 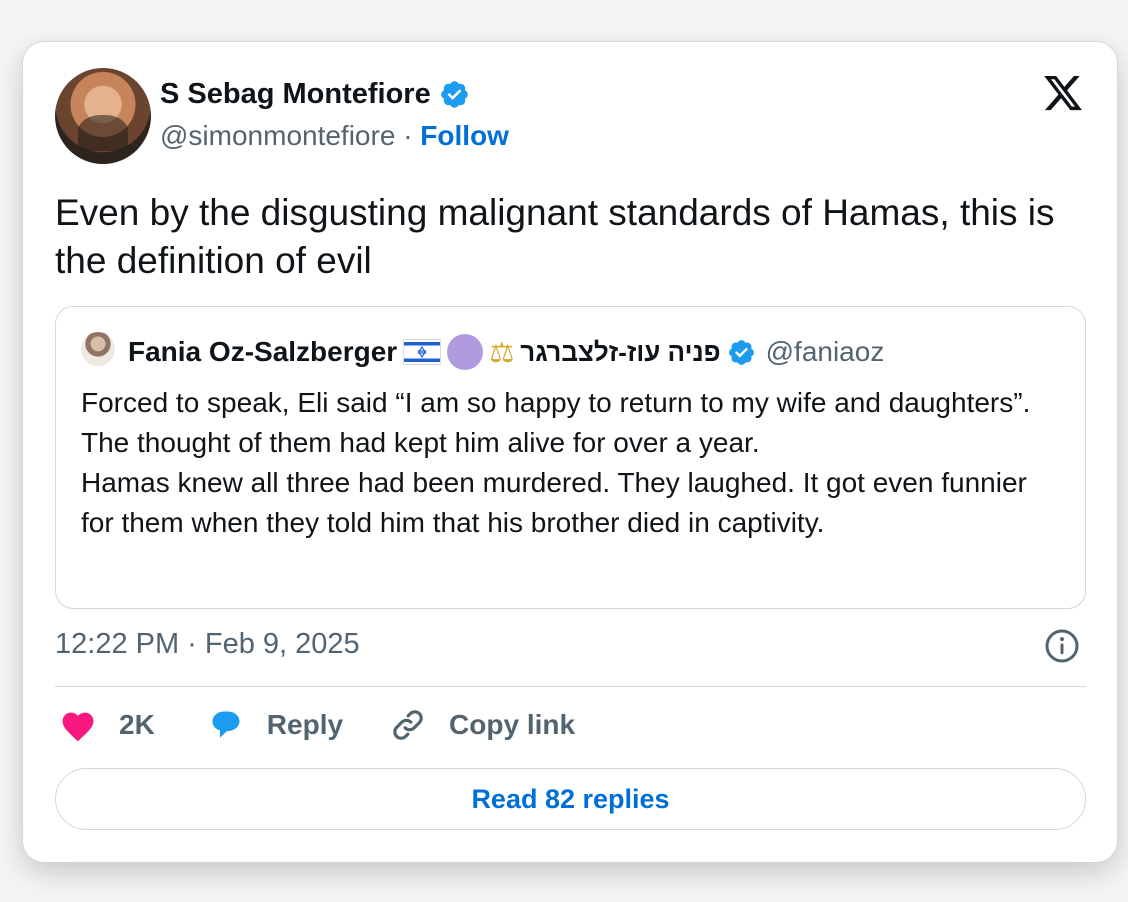 I want to click on reply-label: Reply, so click(x=305, y=724).